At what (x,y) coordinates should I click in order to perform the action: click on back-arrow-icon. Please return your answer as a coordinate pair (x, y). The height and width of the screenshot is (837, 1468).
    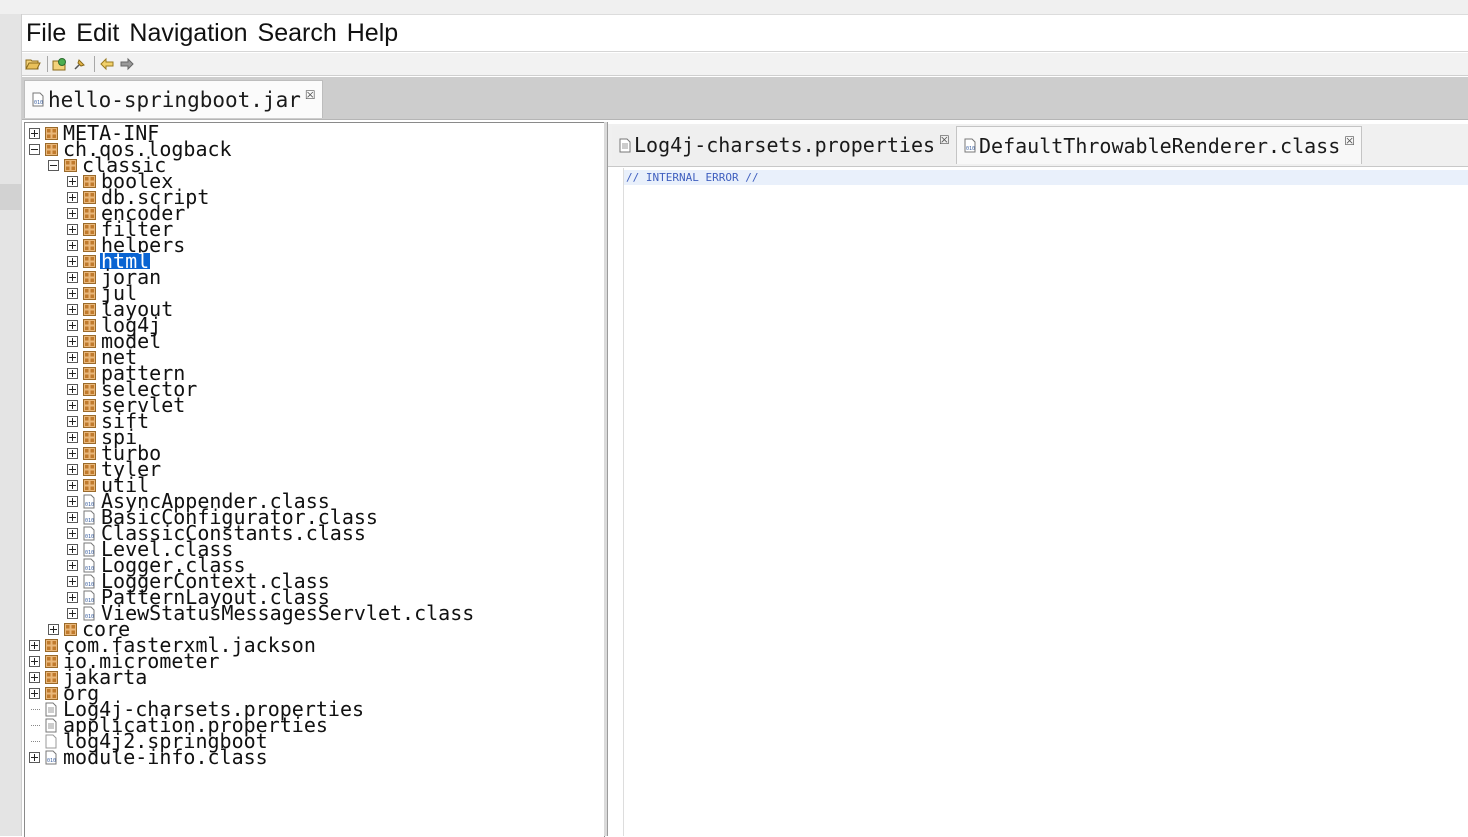
    Looking at the image, I should click on (107, 64).